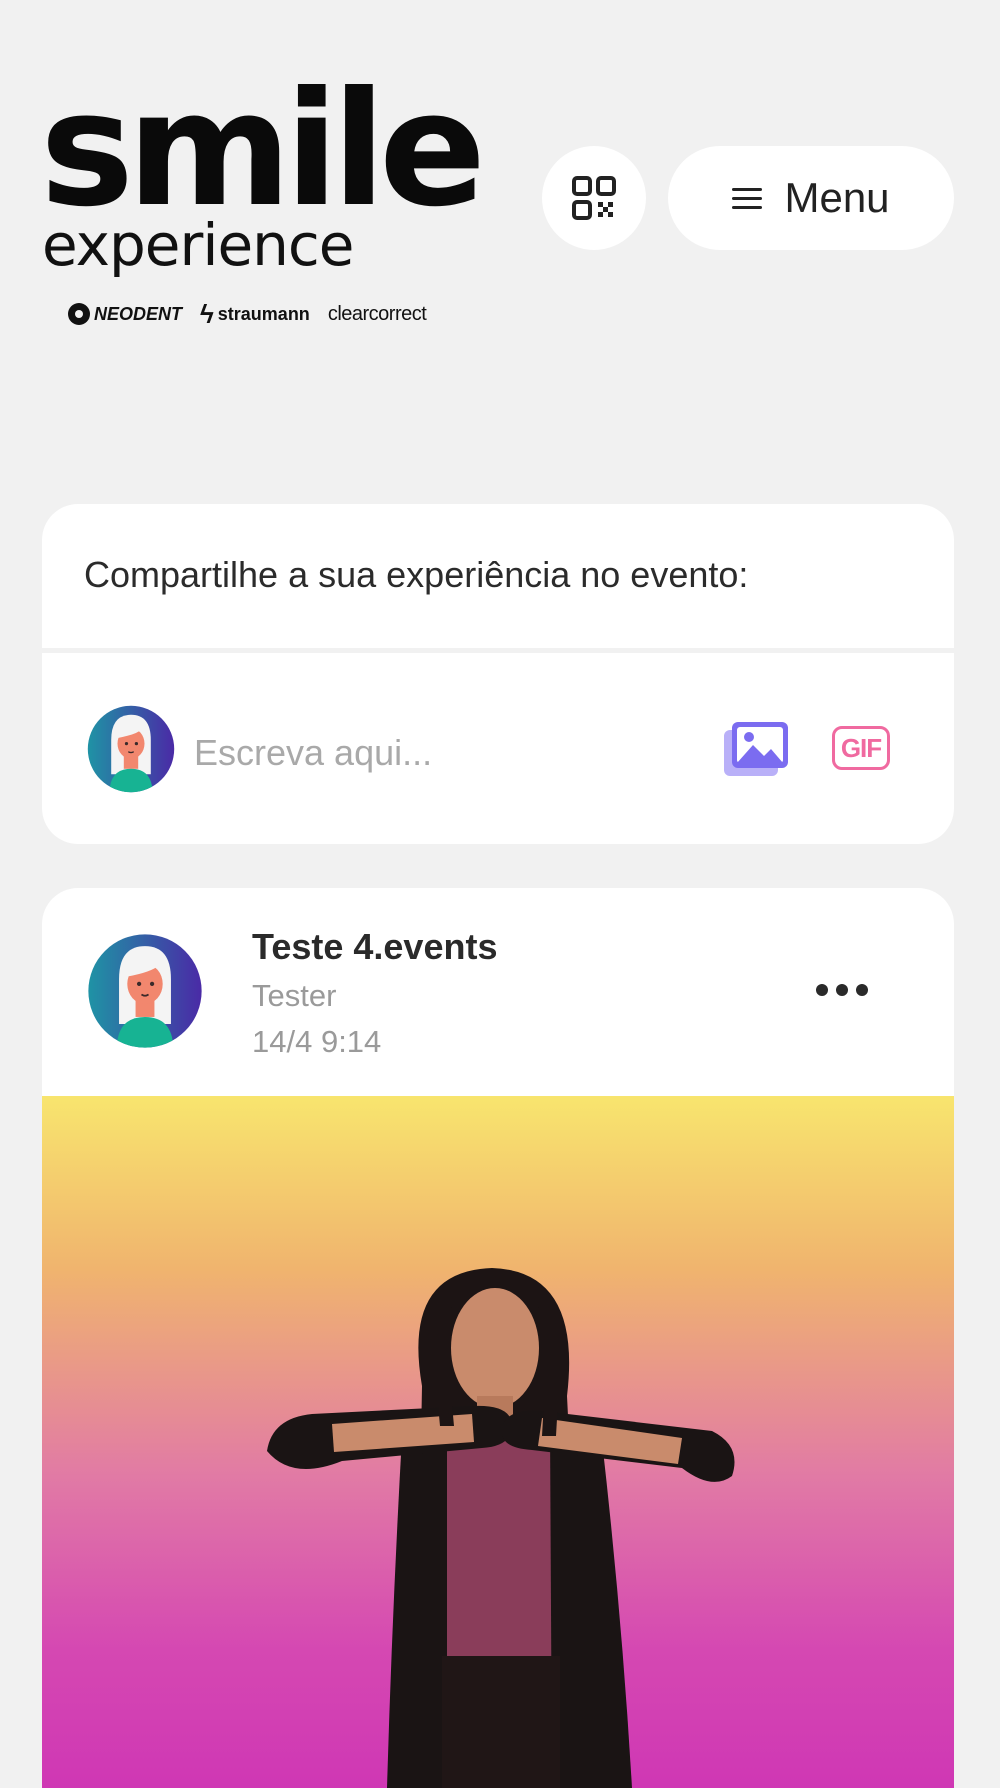 The width and height of the screenshot is (1000, 1788). Describe the element at coordinates (498, 650) in the screenshot. I see `composer-divider` at that location.